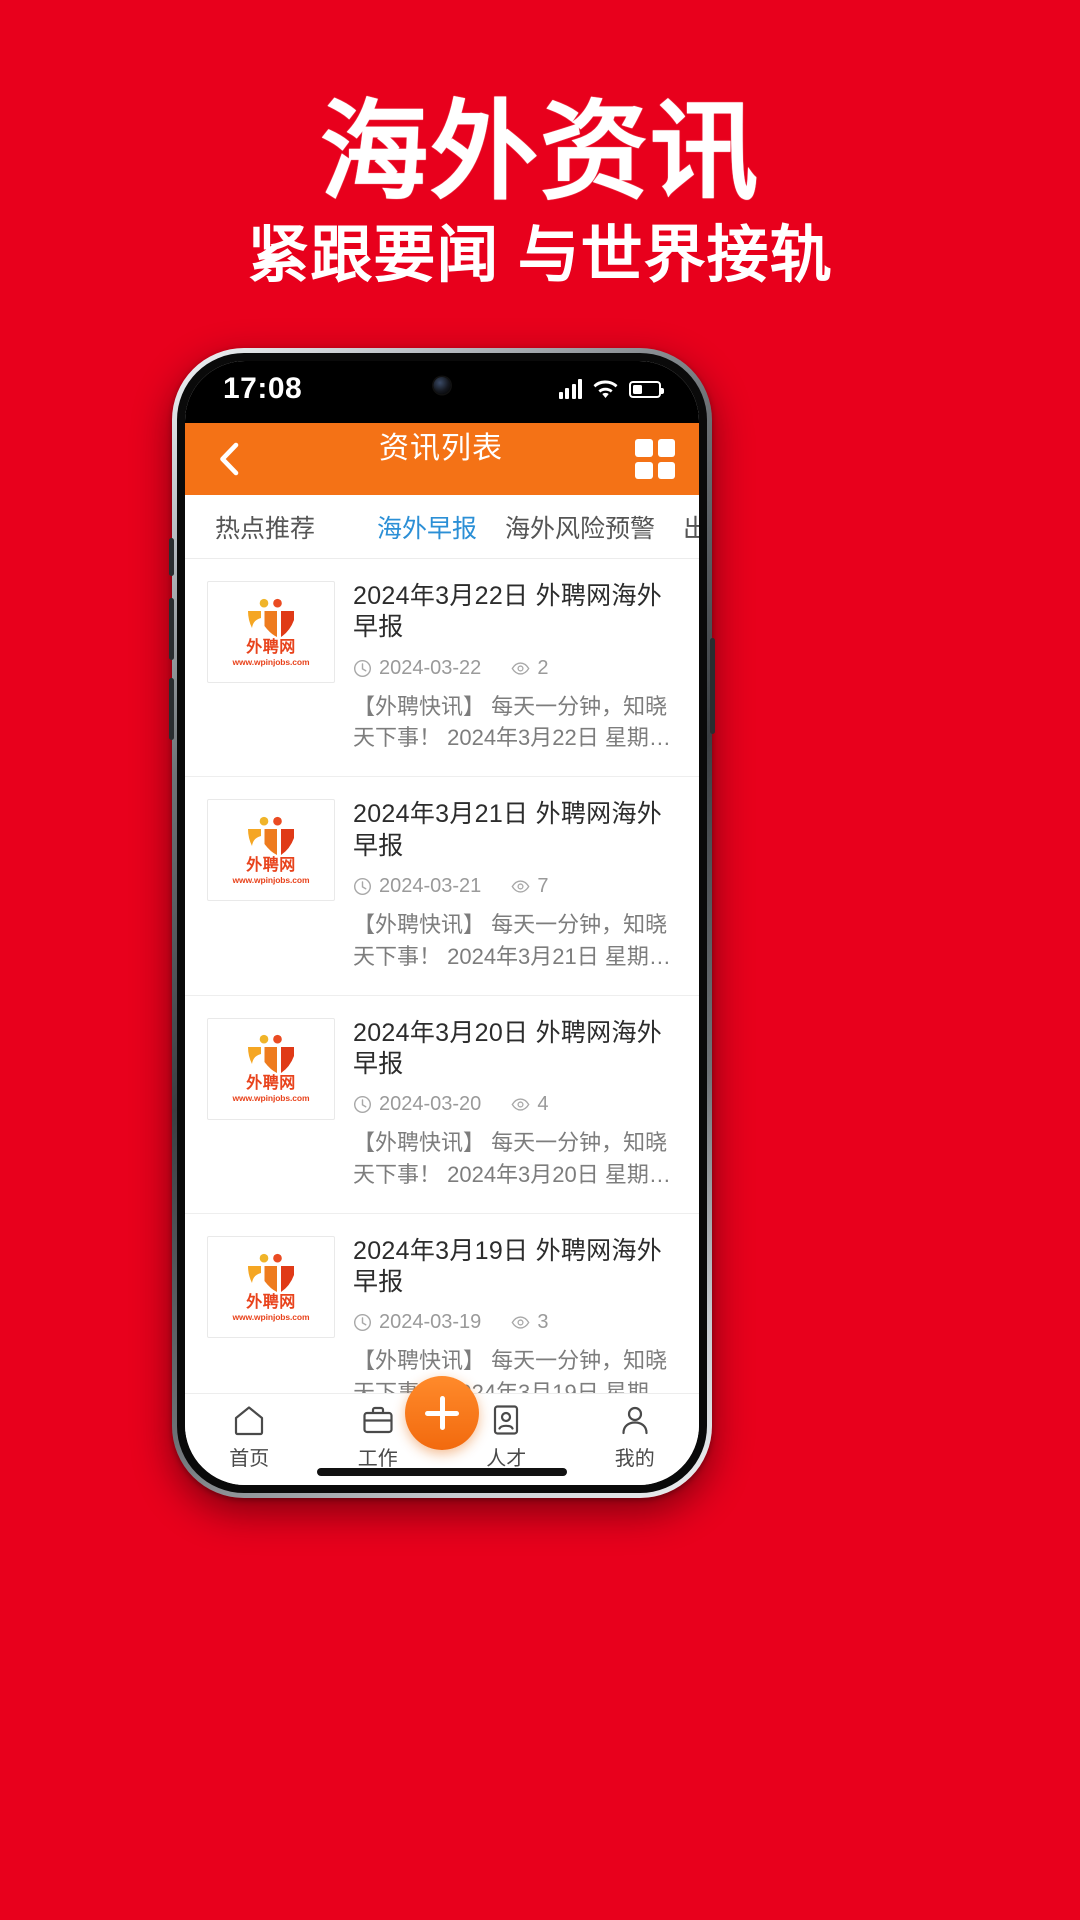 This screenshot has height=1920, width=1080. Describe the element at coordinates (249, 1459) in the screenshot. I see `nav-label: 首页` at that location.